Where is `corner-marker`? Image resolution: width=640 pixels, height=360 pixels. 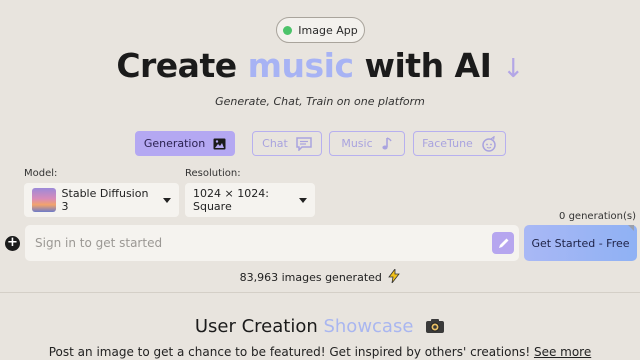 corner-marker is located at coordinates (631, 228).